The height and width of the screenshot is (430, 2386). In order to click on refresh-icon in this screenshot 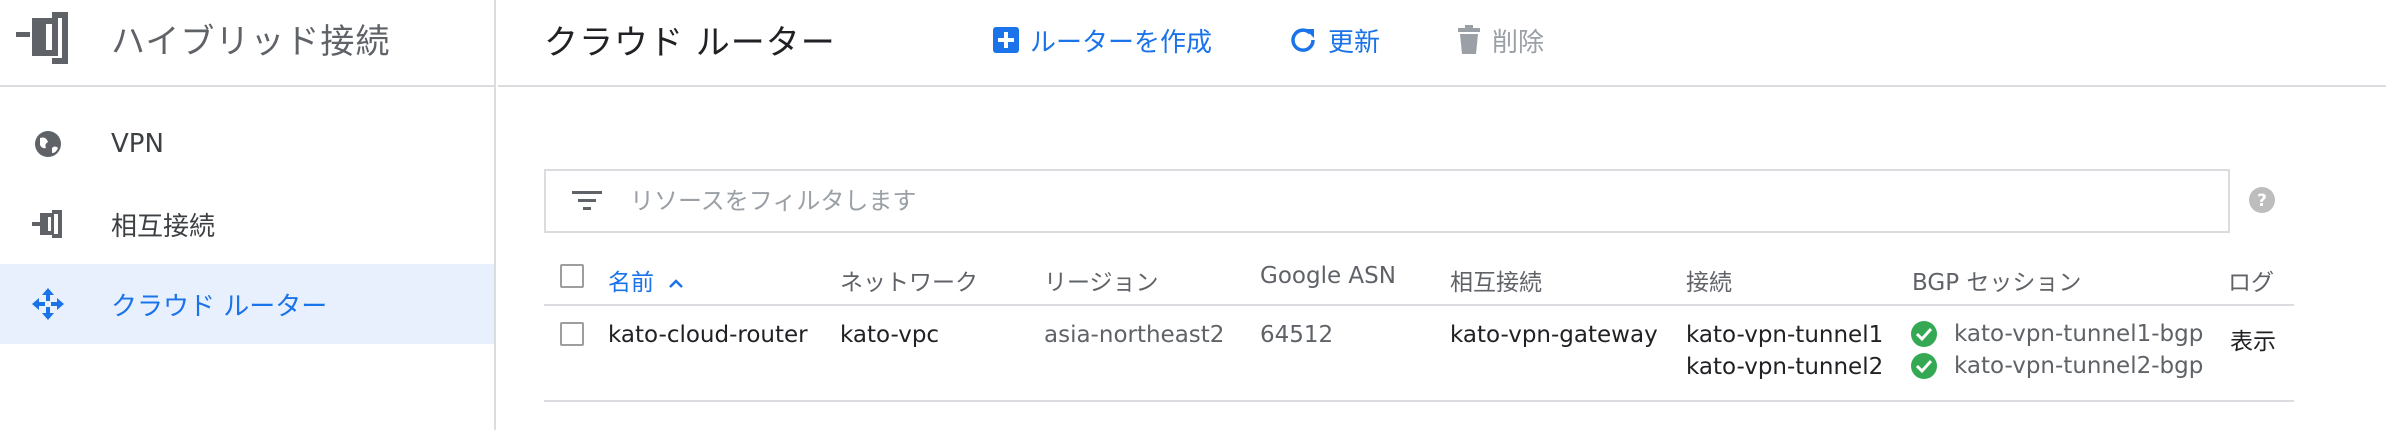, I will do `click(1303, 40)`.